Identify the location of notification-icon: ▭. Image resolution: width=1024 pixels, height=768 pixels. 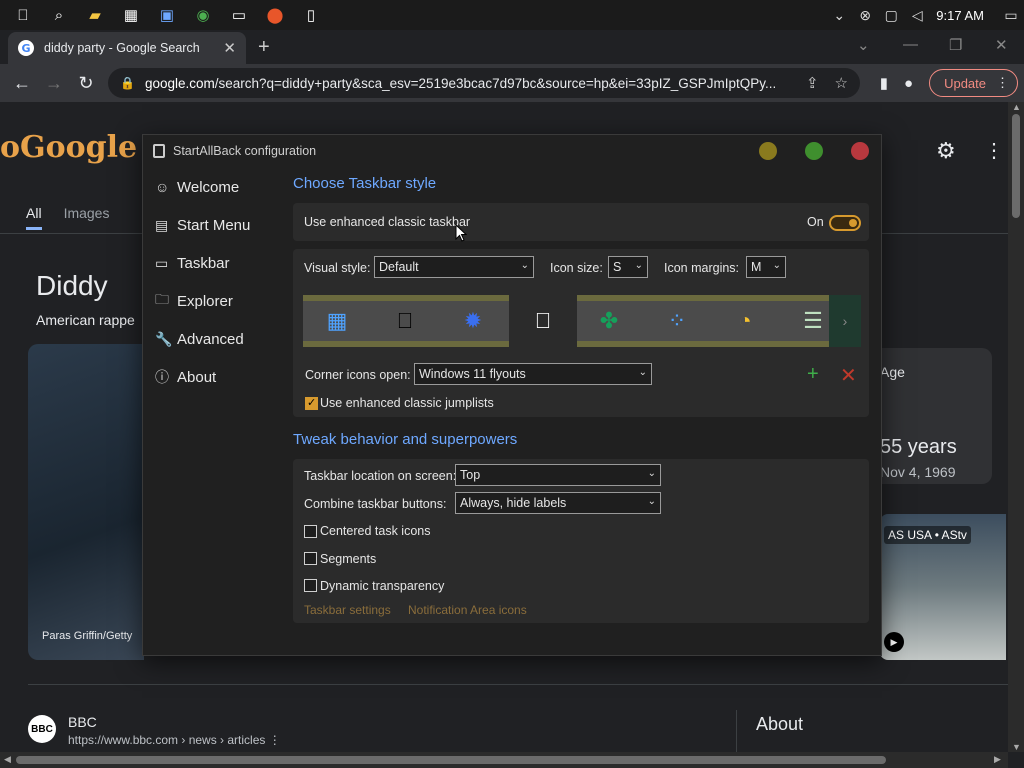
(1011, 15).